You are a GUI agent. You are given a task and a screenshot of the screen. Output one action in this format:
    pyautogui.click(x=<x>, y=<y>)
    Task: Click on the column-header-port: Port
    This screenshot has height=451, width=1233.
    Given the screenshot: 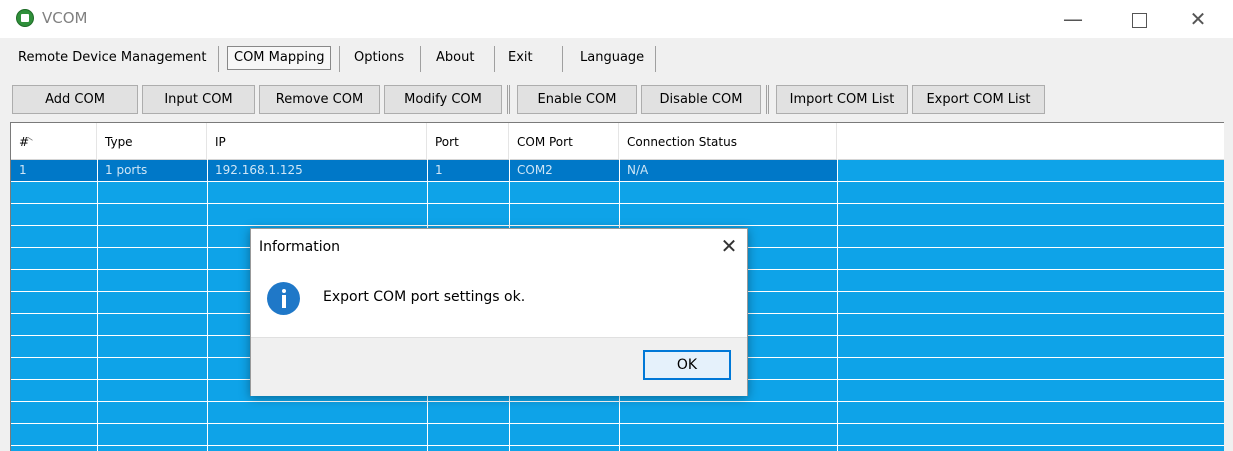 What is the action you would take?
    pyautogui.click(x=468, y=141)
    